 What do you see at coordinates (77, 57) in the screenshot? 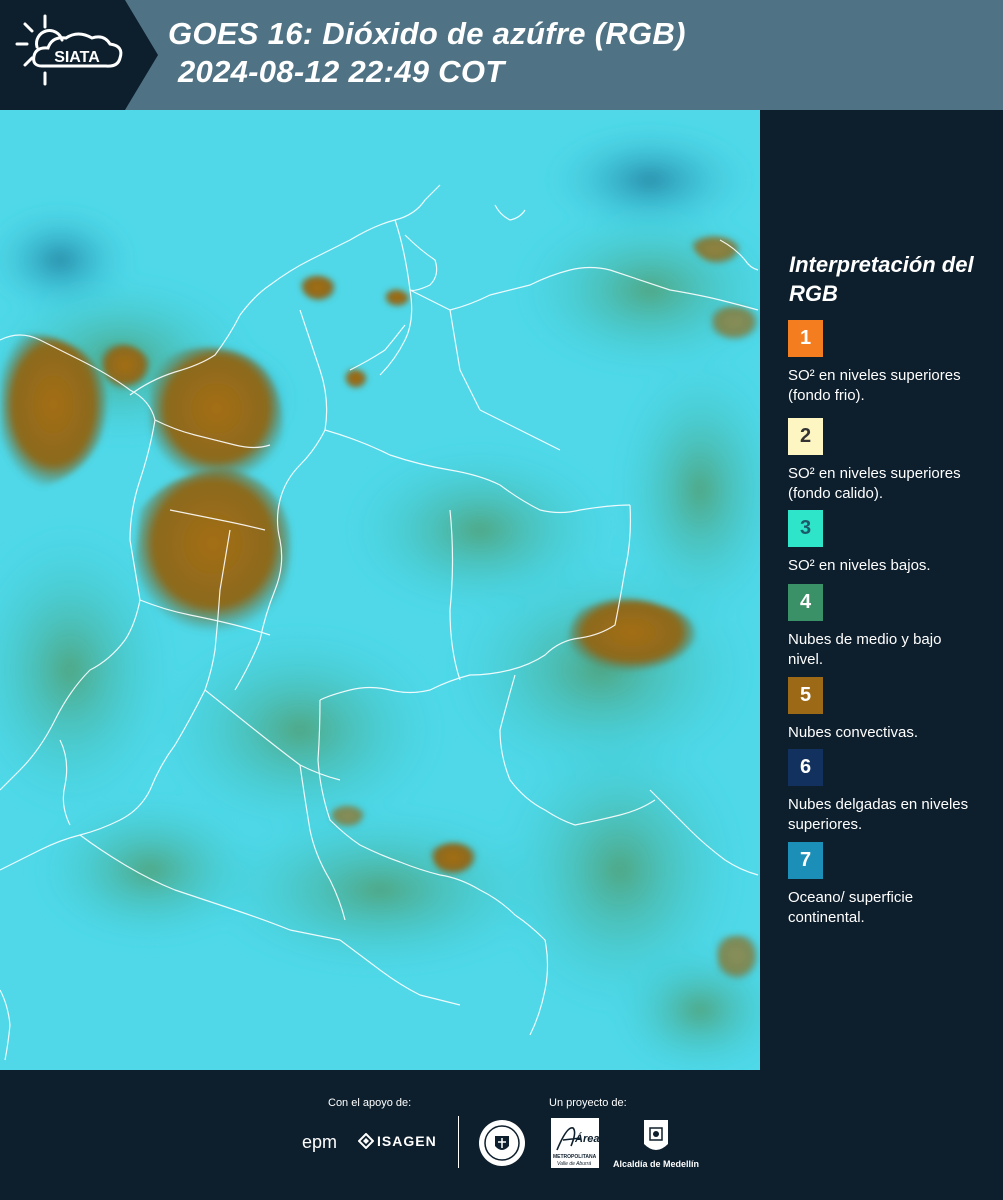
I see `svg-text: SIATA` at bounding box center [77, 57].